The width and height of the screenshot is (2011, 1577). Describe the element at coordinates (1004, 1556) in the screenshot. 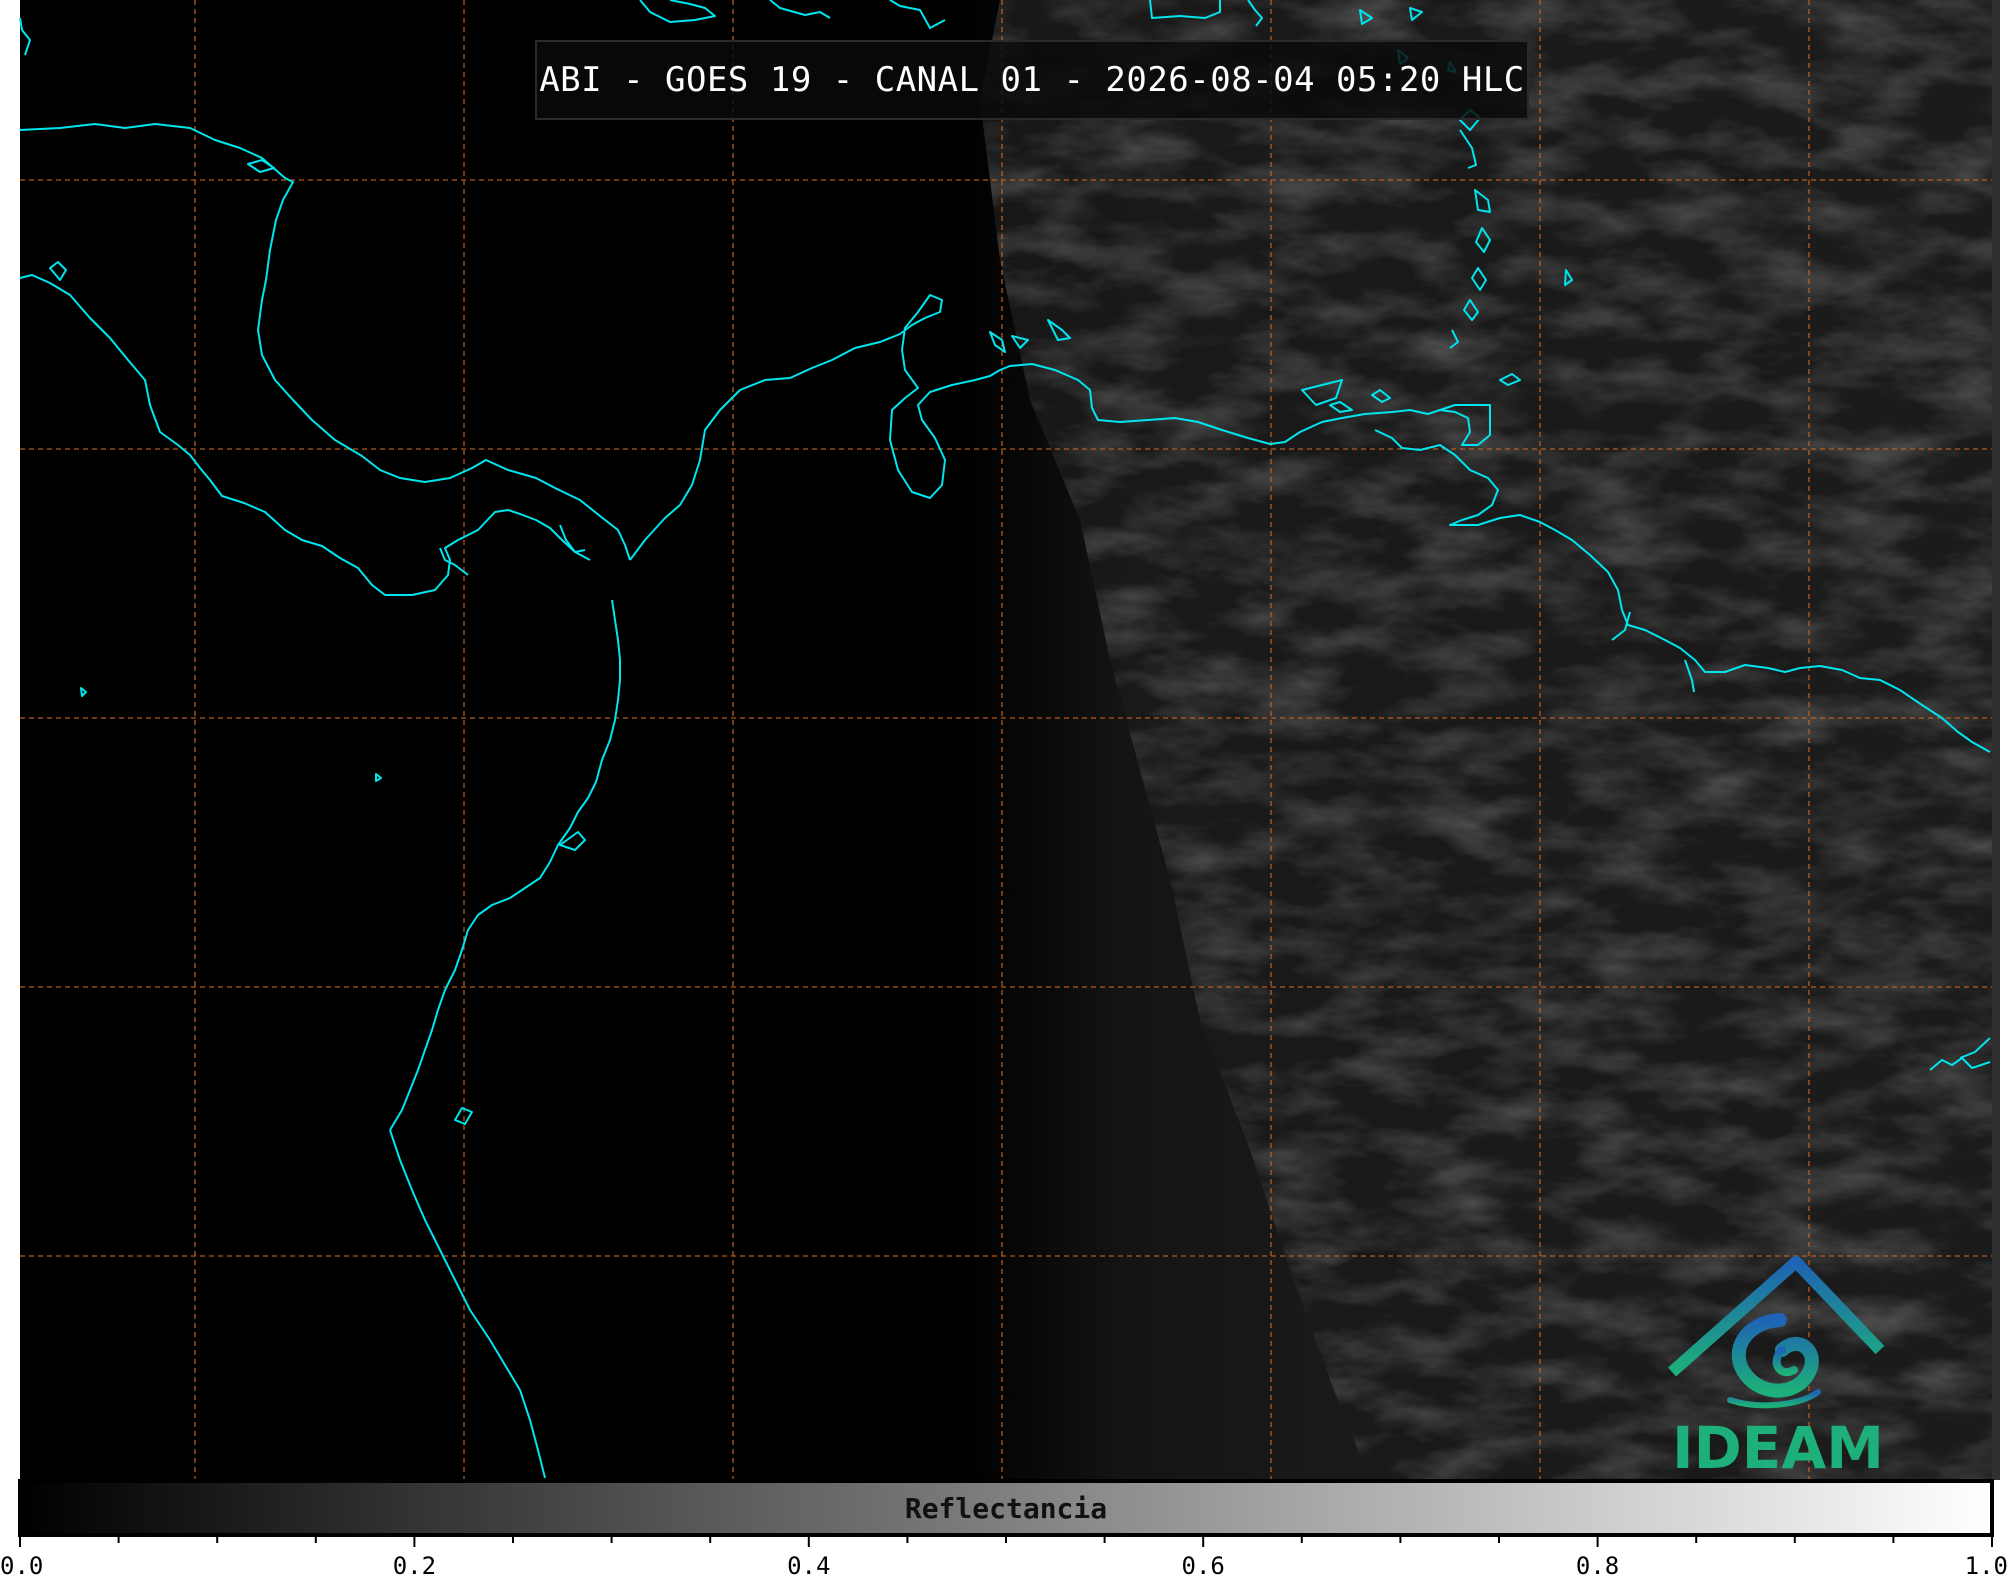

I see `colorbar-ticks: 0.0 0.2 0.4 0.6 0.8 1.0` at that location.